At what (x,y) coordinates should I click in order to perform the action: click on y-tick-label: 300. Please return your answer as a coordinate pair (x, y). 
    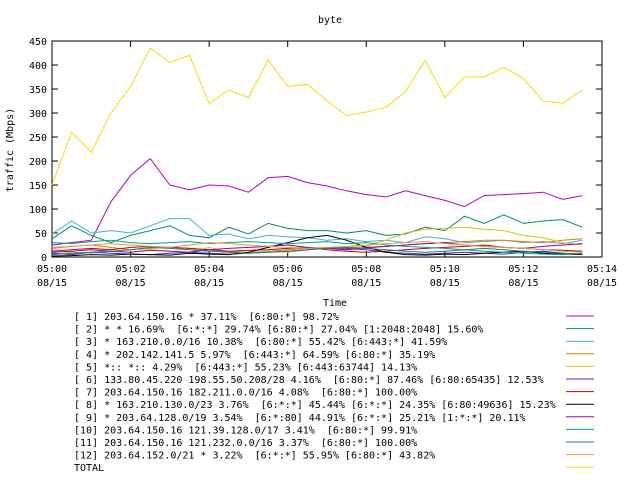
    Looking at the image, I should click on (38, 114).